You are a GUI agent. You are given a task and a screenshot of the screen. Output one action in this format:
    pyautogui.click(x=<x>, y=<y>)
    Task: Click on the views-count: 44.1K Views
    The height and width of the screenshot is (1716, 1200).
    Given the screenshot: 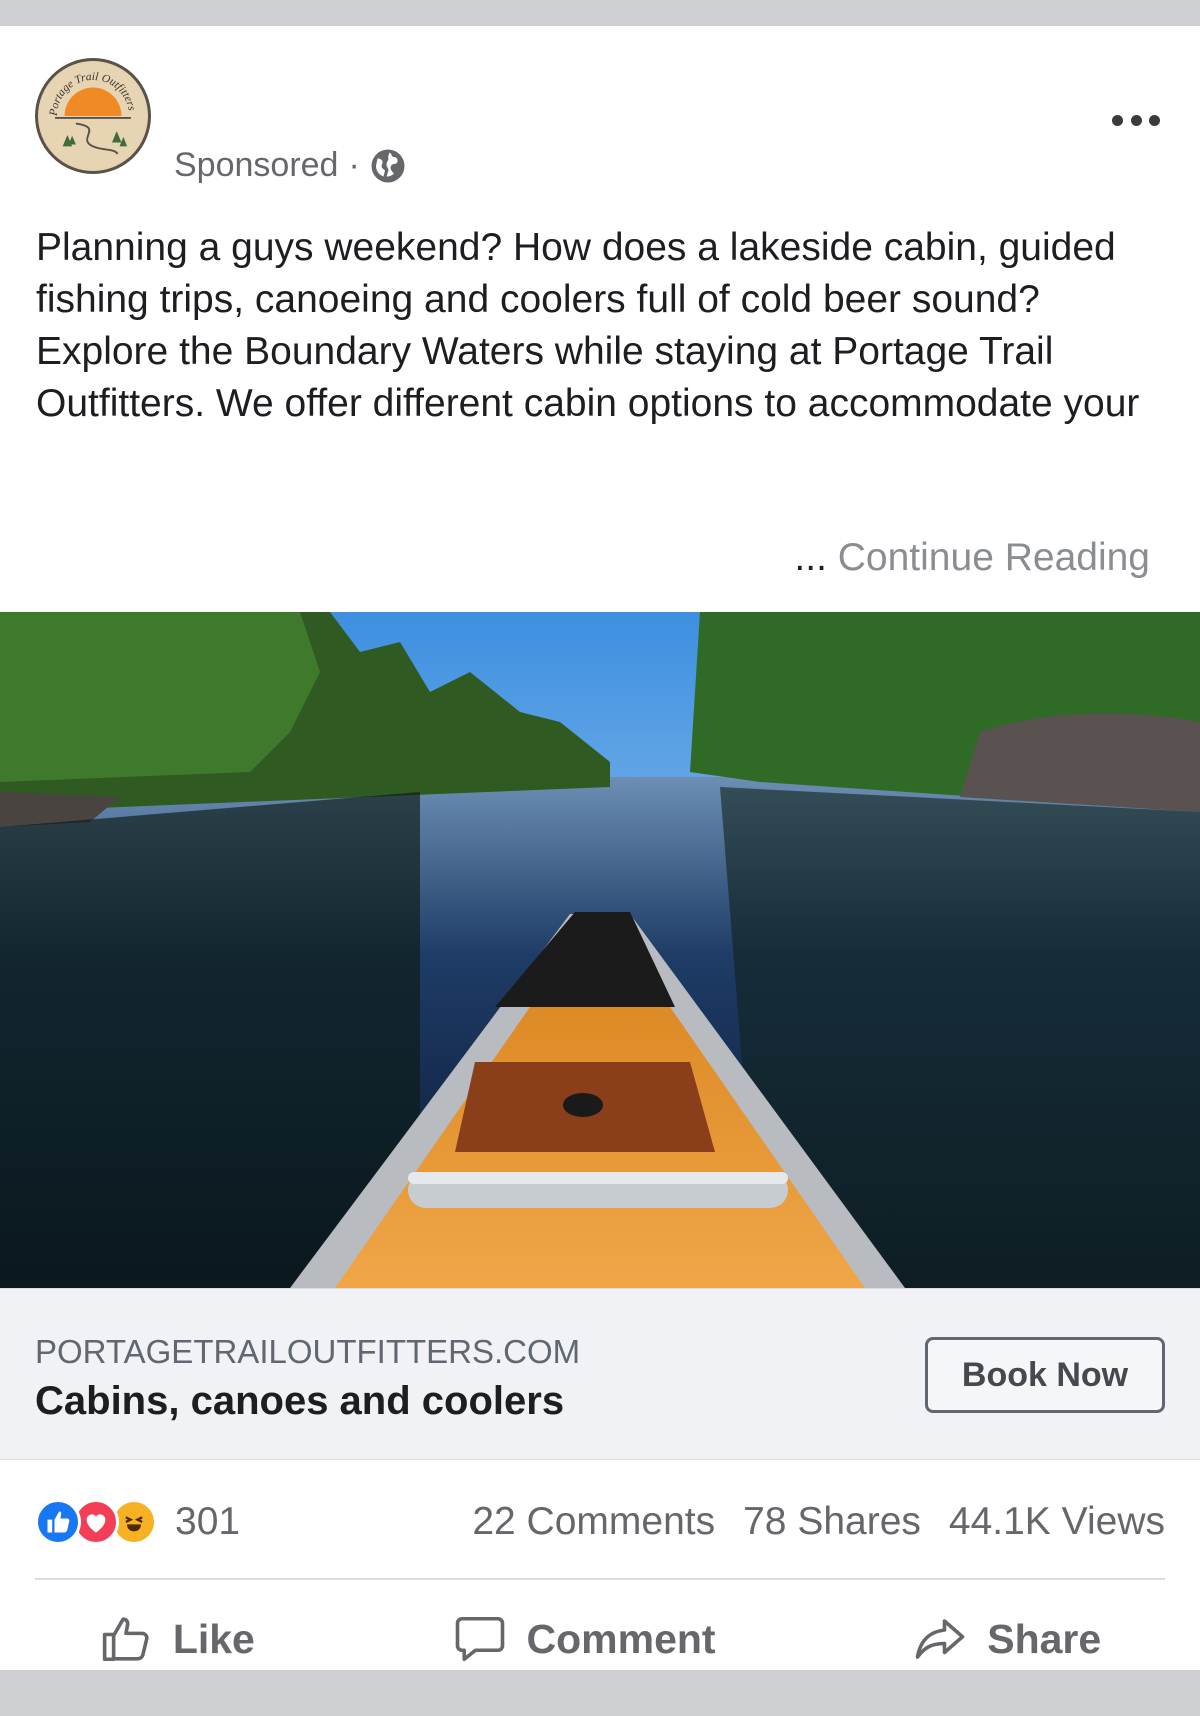 What is the action you would take?
    pyautogui.click(x=1056, y=1521)
    